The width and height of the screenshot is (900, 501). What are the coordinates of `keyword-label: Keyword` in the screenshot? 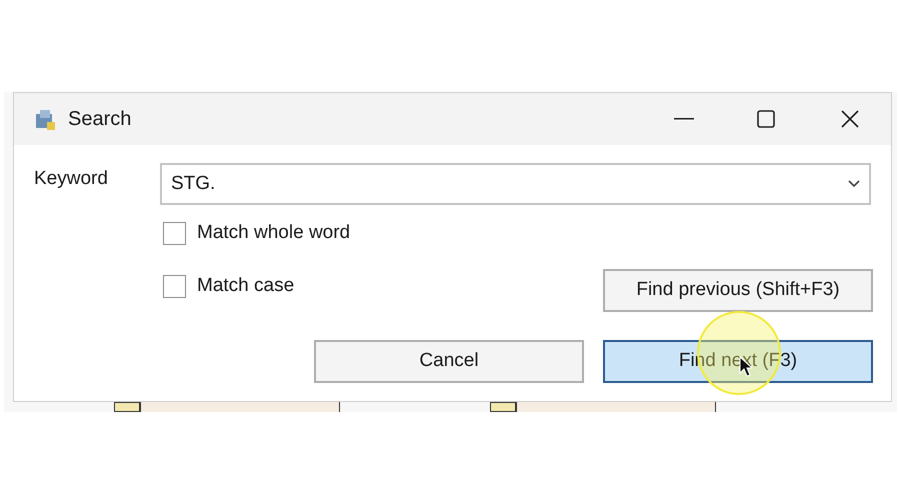 It's located at (71, 179).